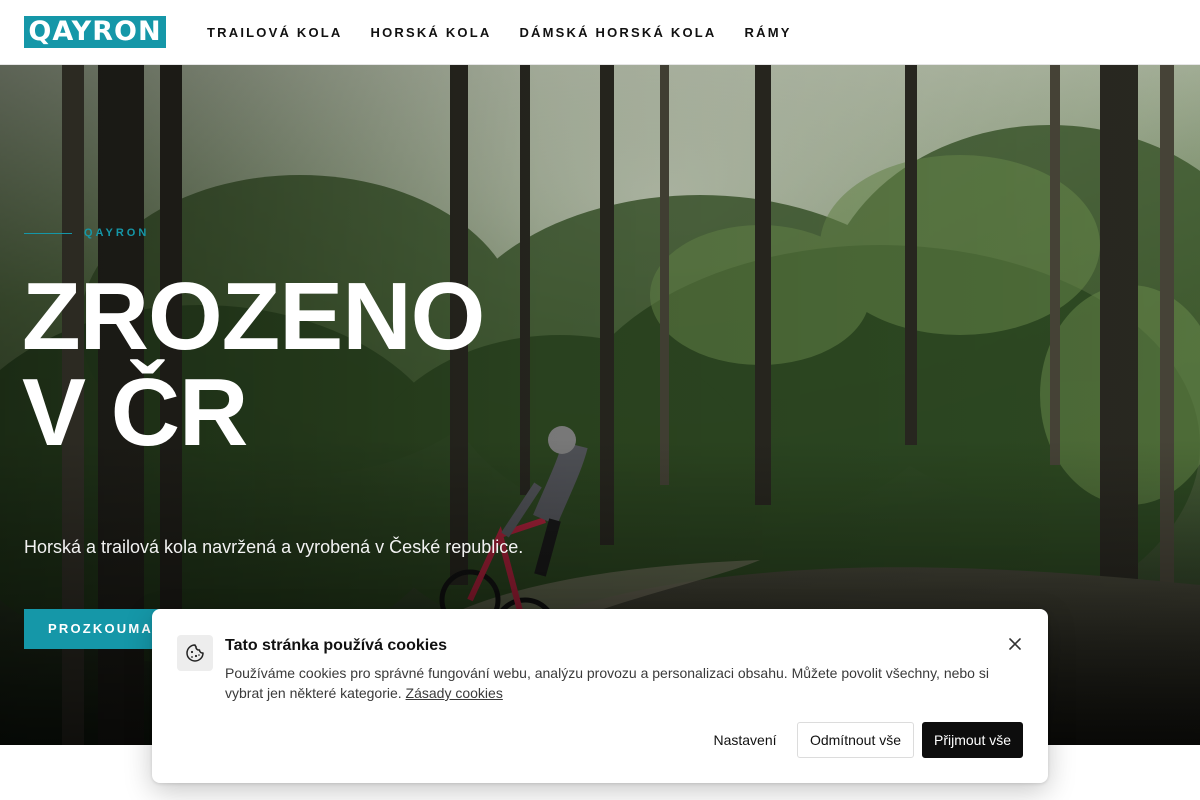 The image size is (1200, 800). What do you see at coordinates (454, 693) in the screenshot?
I see `cookie-policy-link: Zásady cookies` at bounding box center [454, 693].